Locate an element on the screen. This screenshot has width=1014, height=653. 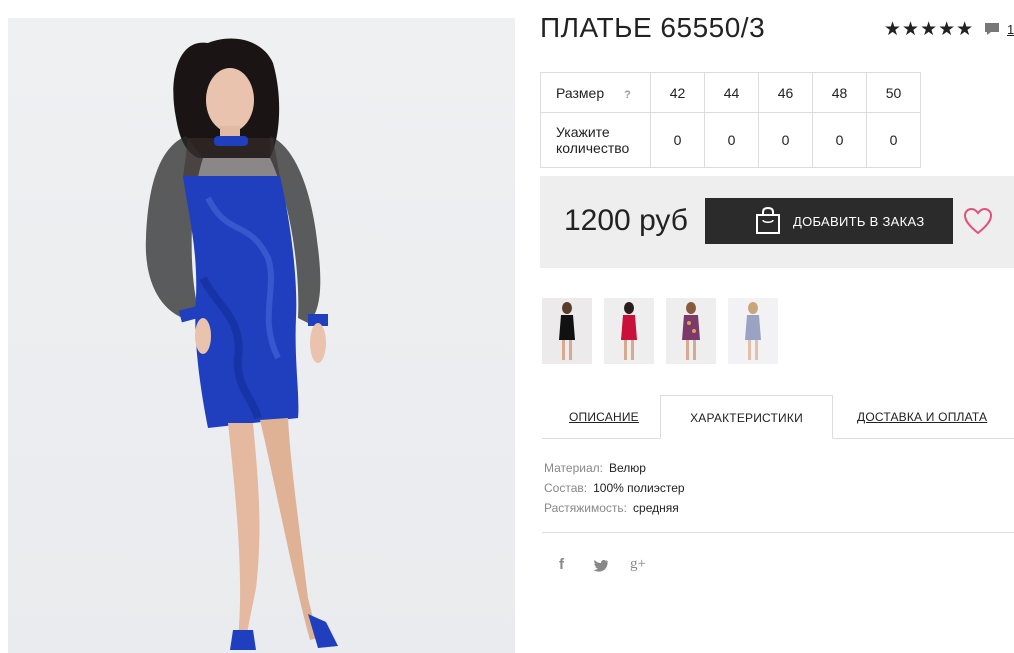
size-label: Размер is located at coordinates (580, 92).